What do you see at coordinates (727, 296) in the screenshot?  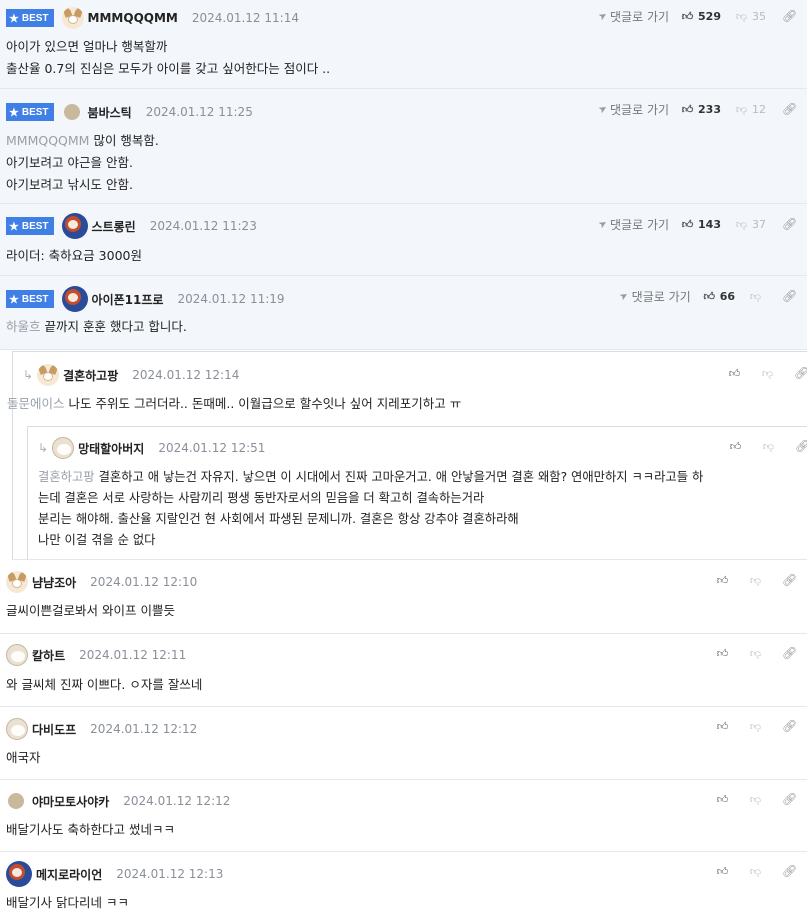 I see `upvote-count: 66` at bounding box center [727, 296].